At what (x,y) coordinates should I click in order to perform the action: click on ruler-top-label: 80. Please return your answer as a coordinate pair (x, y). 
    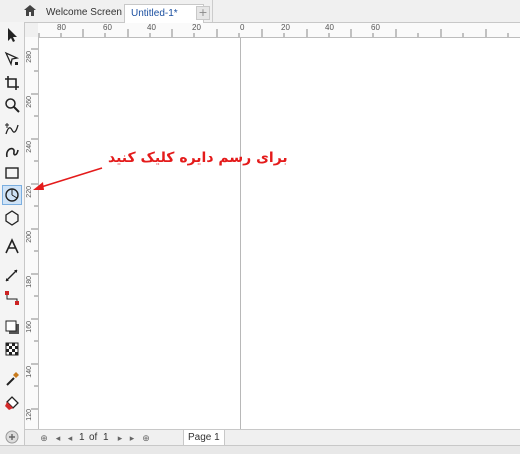
    Looking at the image, I should click on (61, 27).